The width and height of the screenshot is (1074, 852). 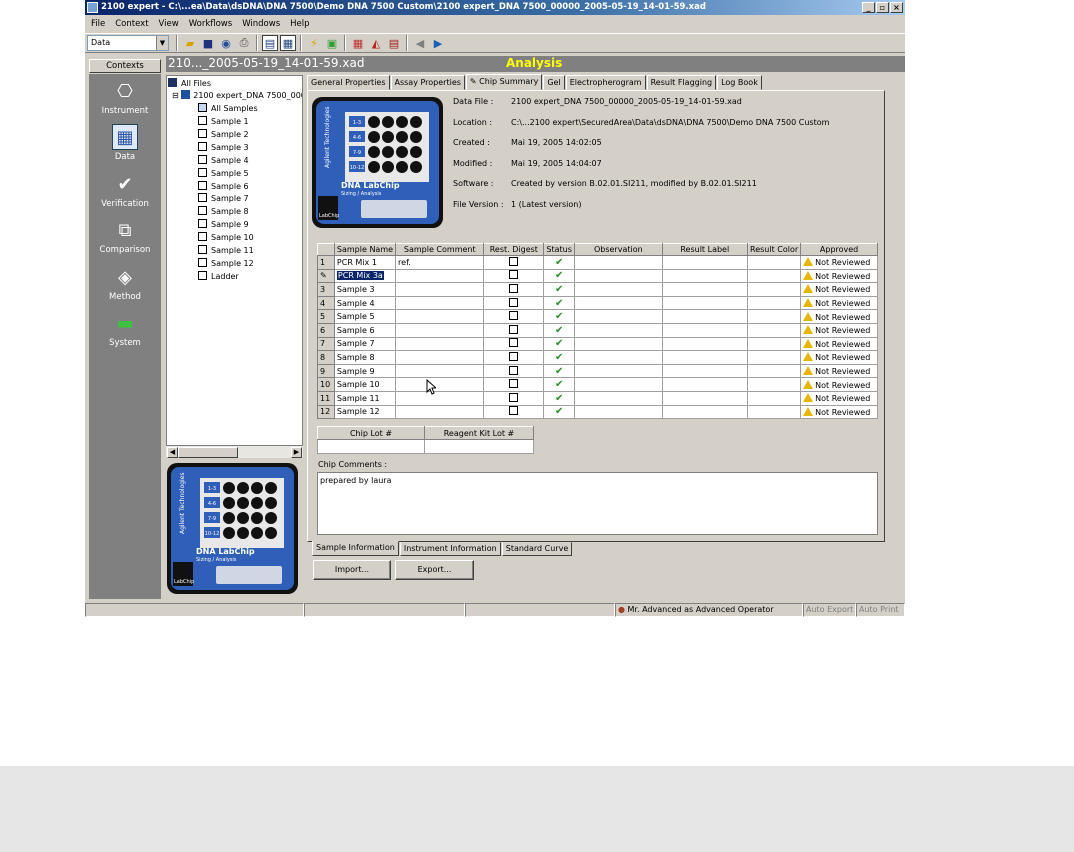 What do you see at coordinates (365, 303) in the screenshot?
I see `sample-name-cell: Sample 4` at bounding box center [365, 303].